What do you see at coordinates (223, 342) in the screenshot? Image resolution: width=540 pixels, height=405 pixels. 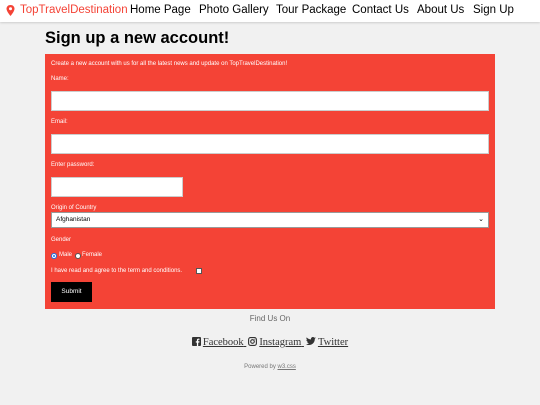 I see `facebook-label: Facebook` at bounding box center [223, 342].